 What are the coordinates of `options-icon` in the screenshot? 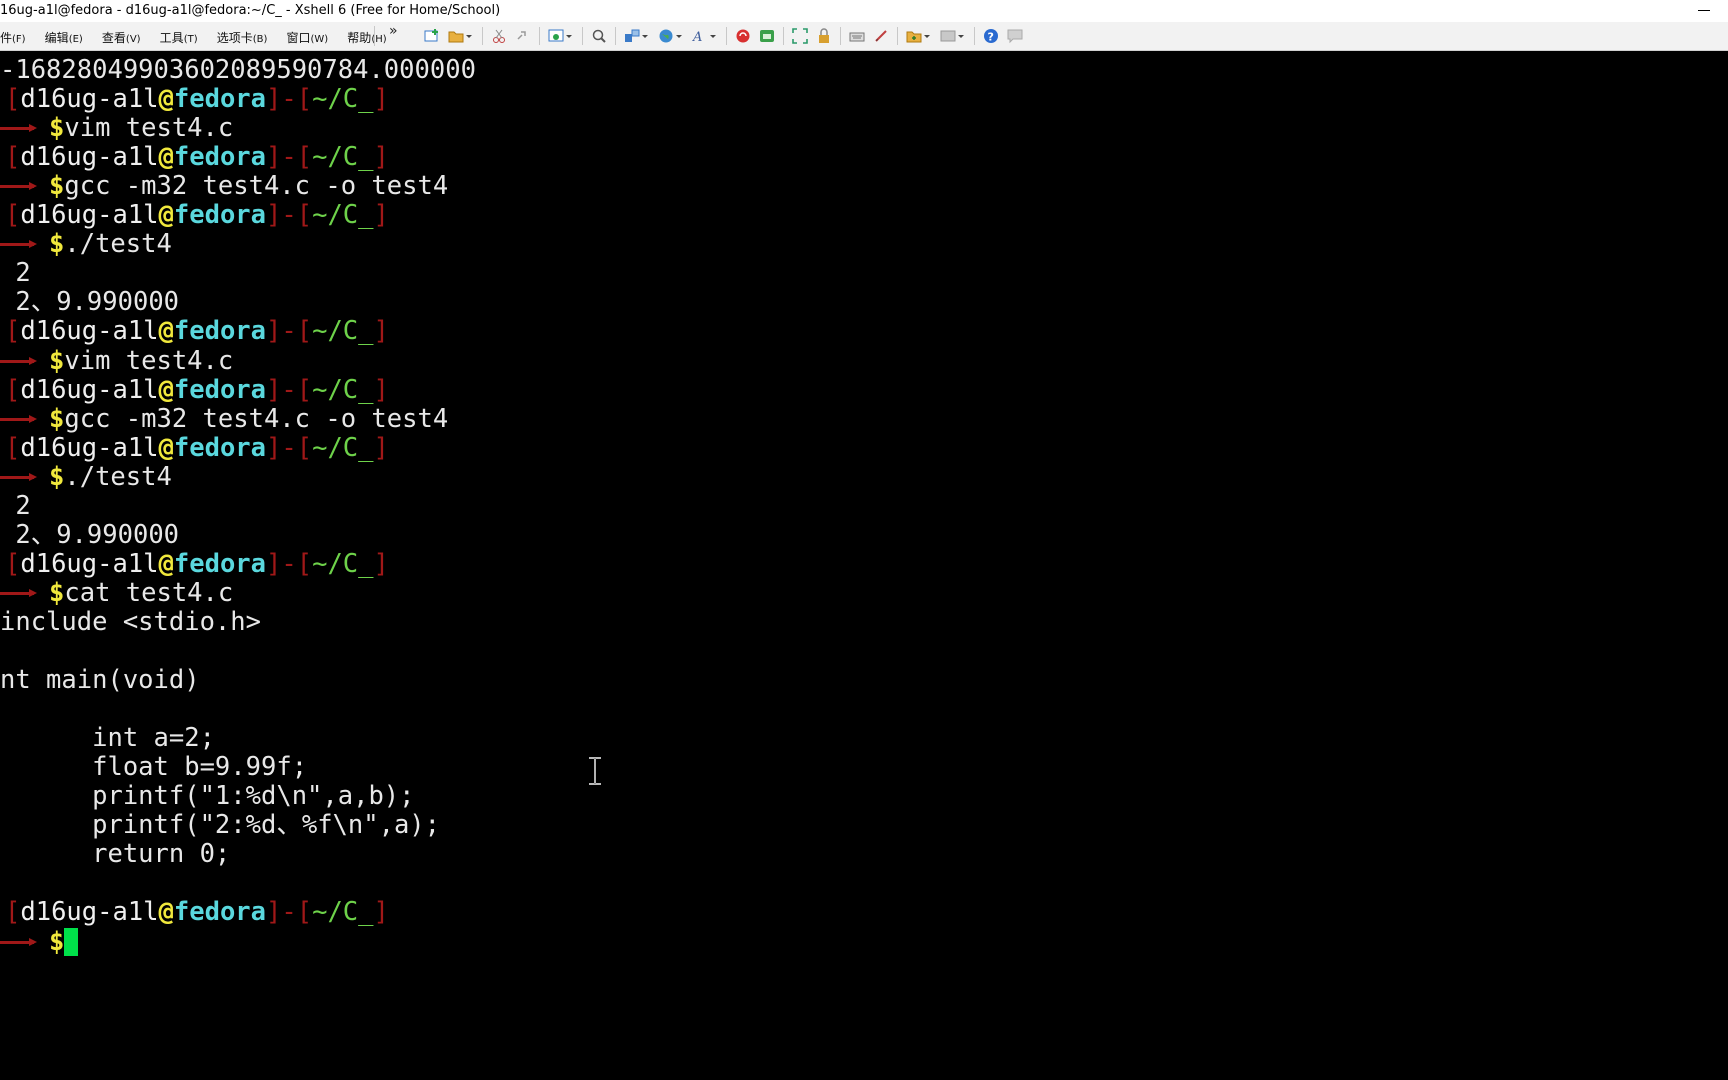 It's located at (948, 36).